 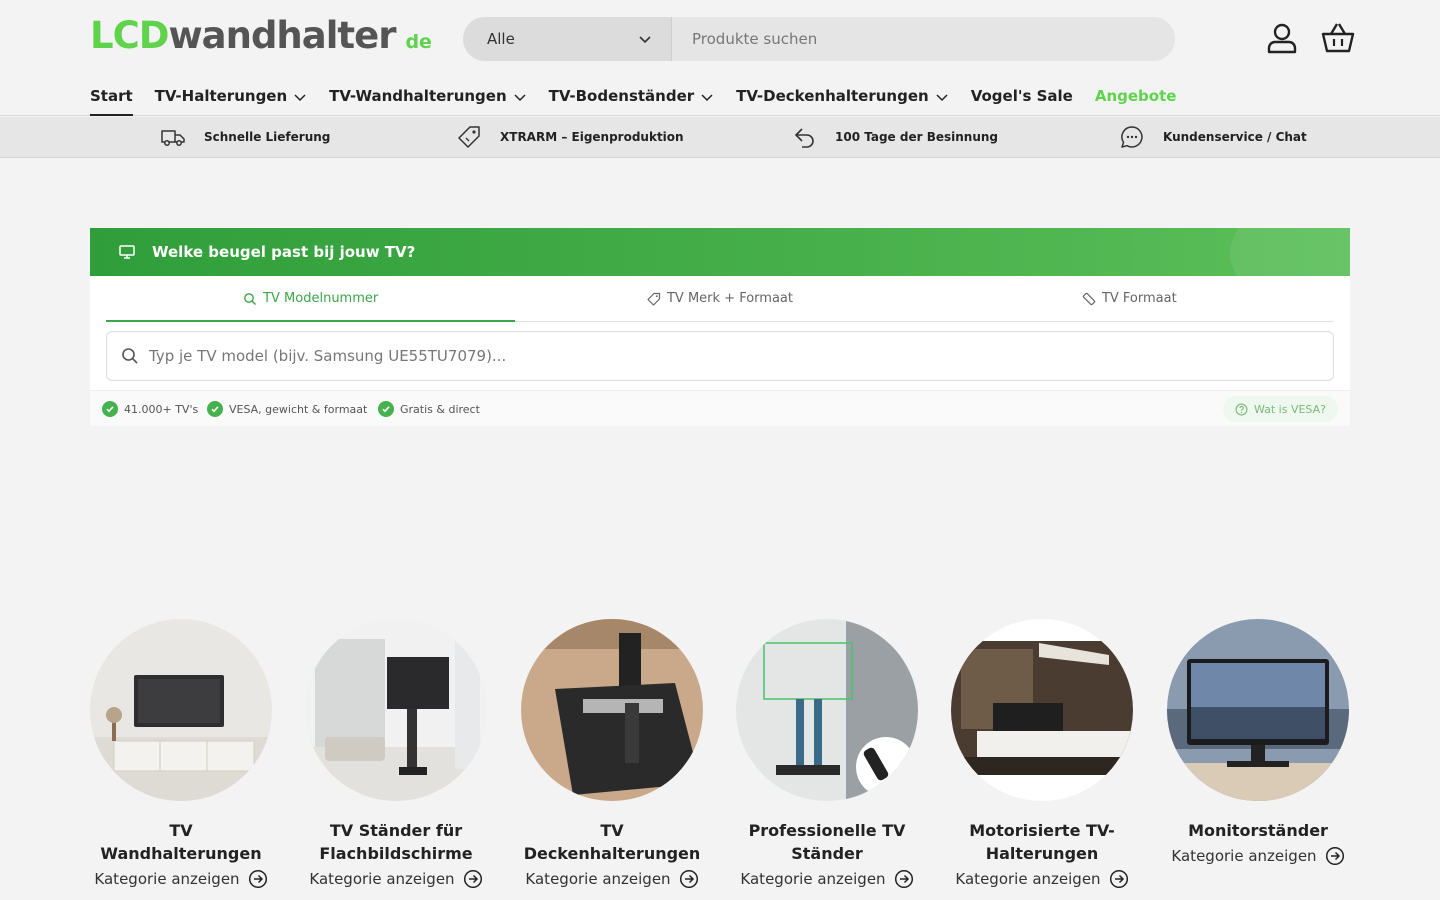 I want to click on nav-item-start: Start, so click(x=111, y=98).